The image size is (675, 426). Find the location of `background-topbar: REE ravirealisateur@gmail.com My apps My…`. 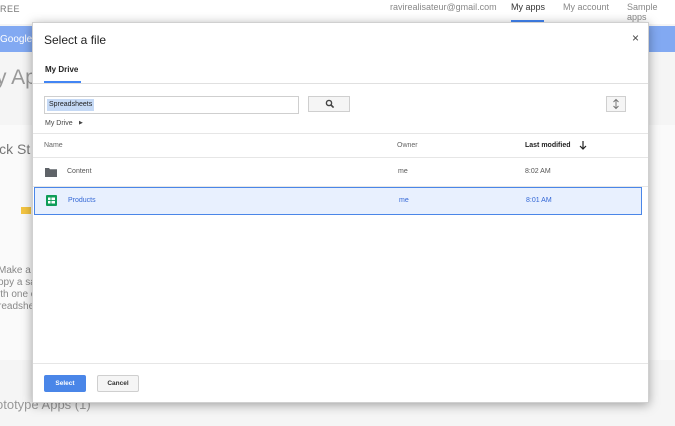

background-topbar: REE ravirealisateur@gmail.com My apps My… is located at coordinates (337, 12).